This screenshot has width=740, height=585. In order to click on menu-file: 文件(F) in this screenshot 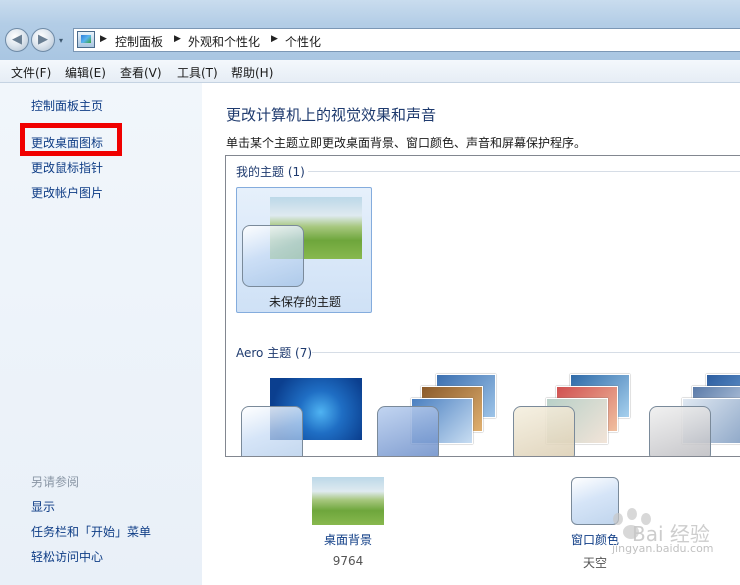, I will do `click(31, 72)`.